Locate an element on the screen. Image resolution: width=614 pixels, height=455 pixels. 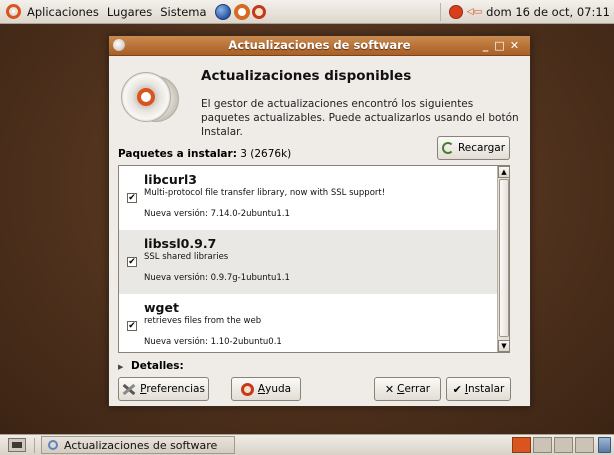
close-x-icon: ✕ is located at coordinates (389, 389).